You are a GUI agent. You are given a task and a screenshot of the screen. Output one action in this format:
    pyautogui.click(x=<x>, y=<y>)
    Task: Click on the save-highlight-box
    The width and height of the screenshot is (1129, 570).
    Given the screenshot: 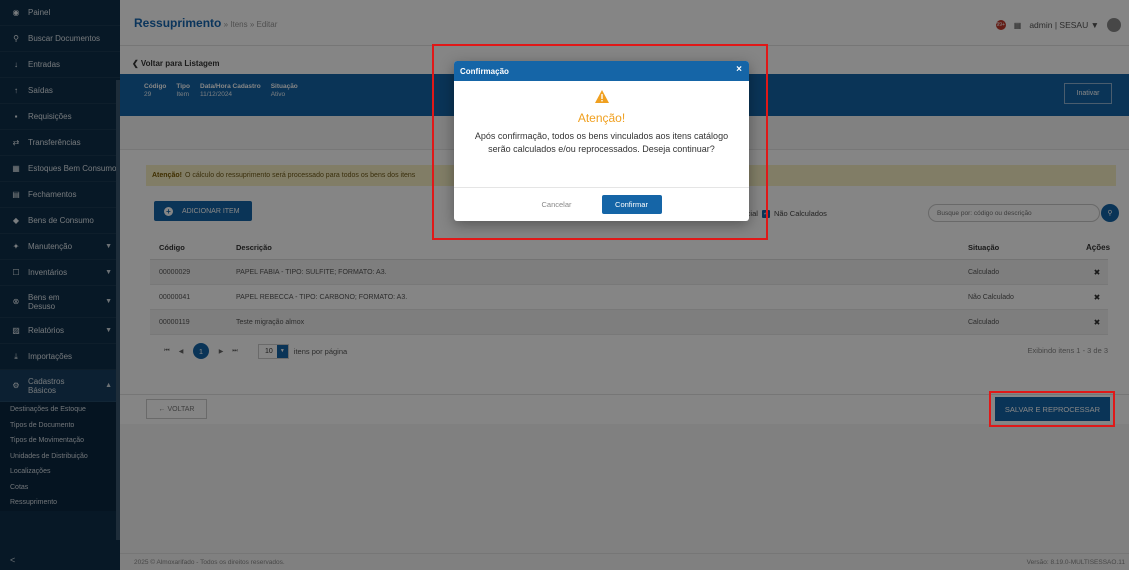 What is the action you would take?
    pyautogui.click(x=1052, y=409)
    